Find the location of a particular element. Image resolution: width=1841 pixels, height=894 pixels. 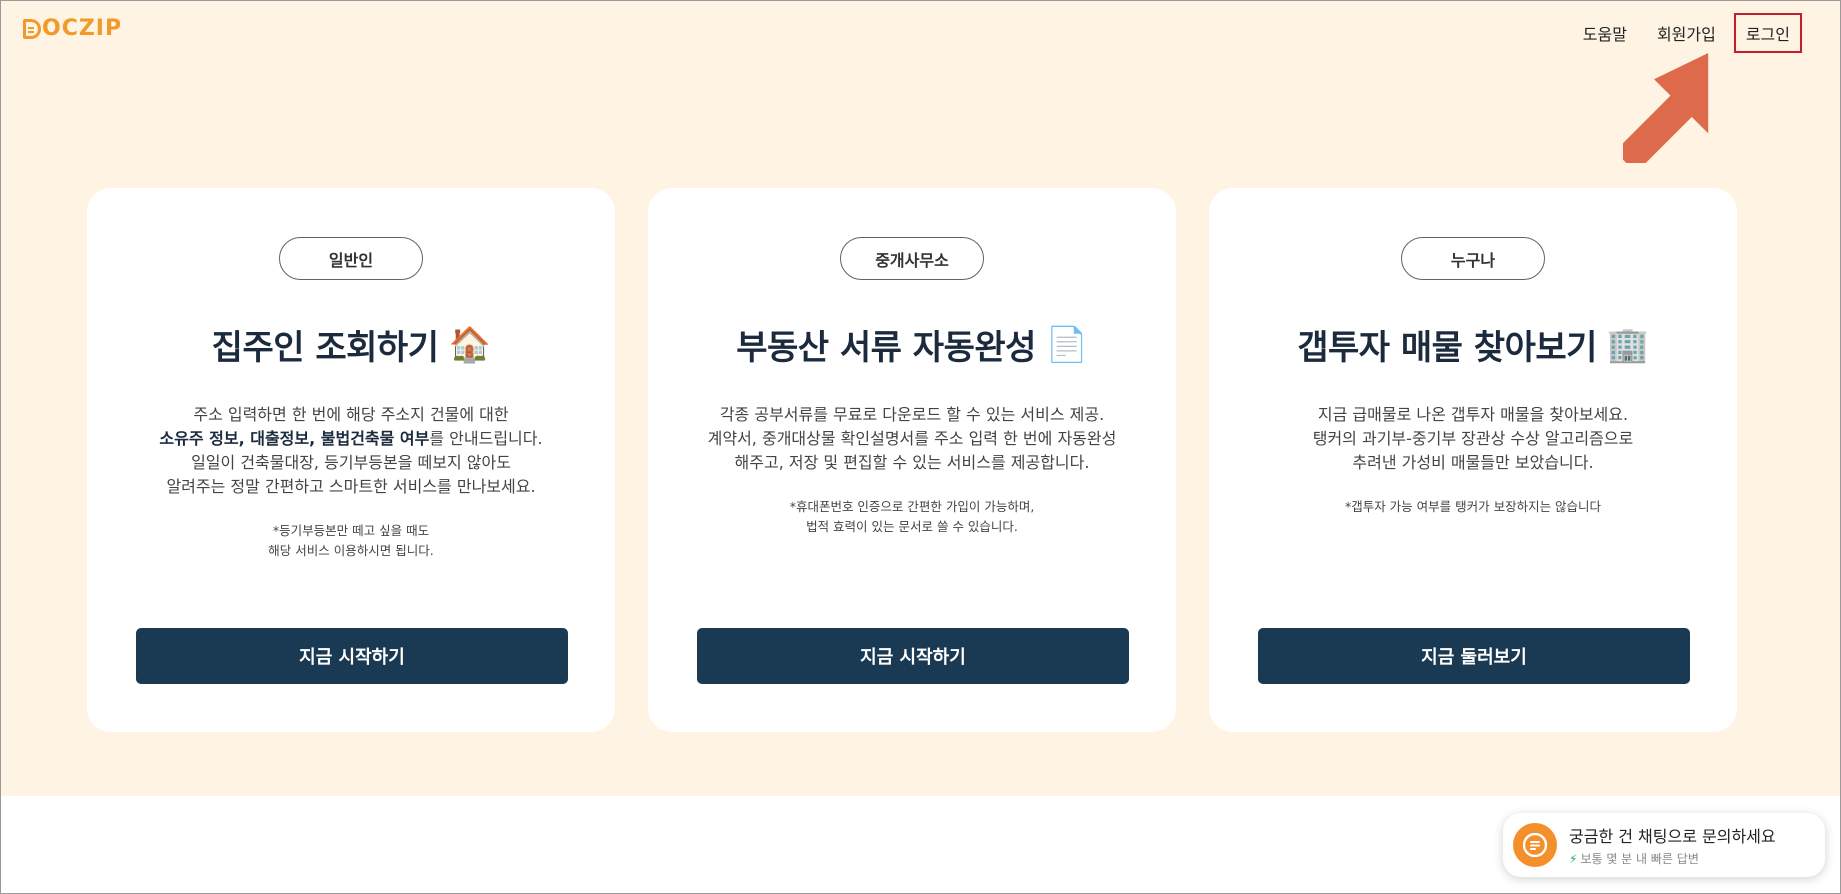

note-line: 법적 효력이 있는 문서로 쓸 수 있습니다. is located at coordinates (912, 526).